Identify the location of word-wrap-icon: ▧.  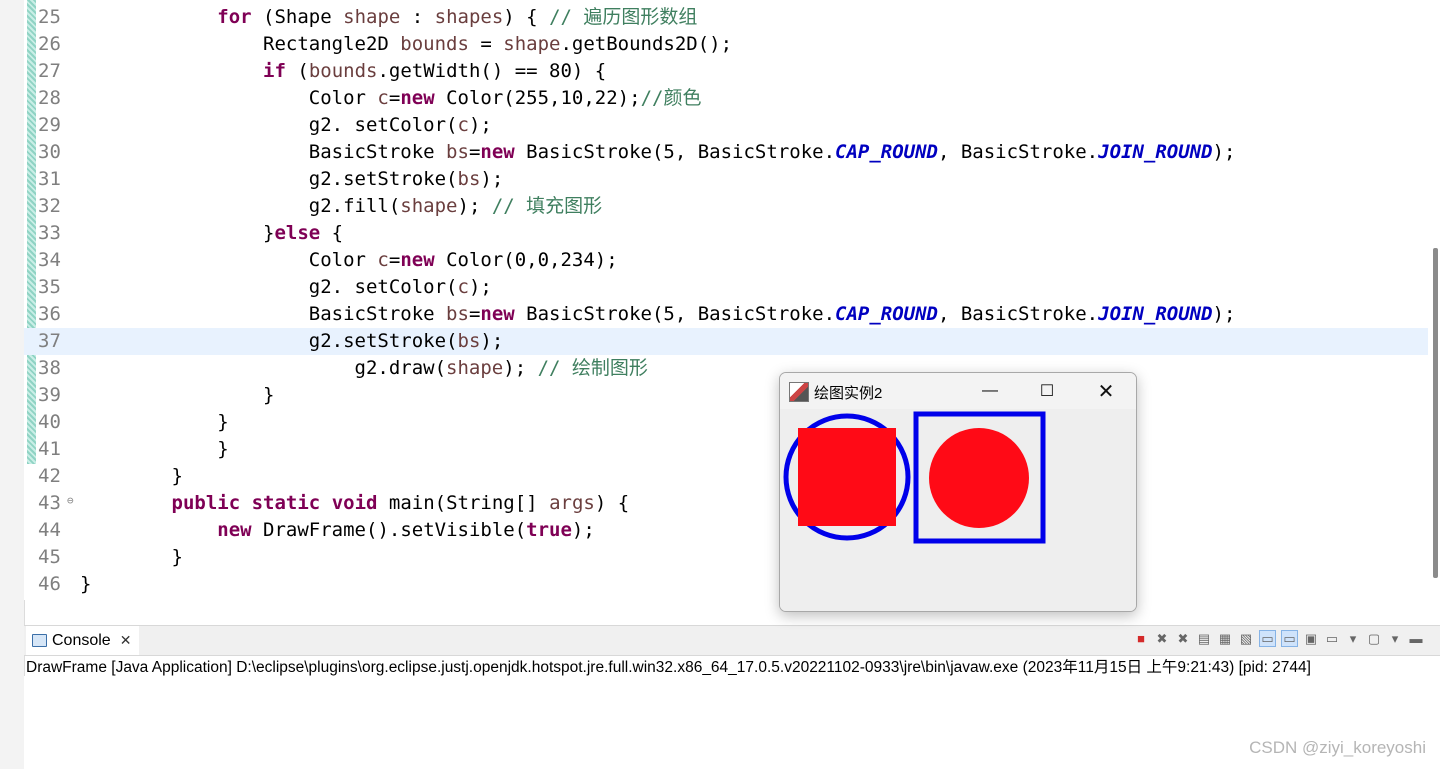
(1246, 639).